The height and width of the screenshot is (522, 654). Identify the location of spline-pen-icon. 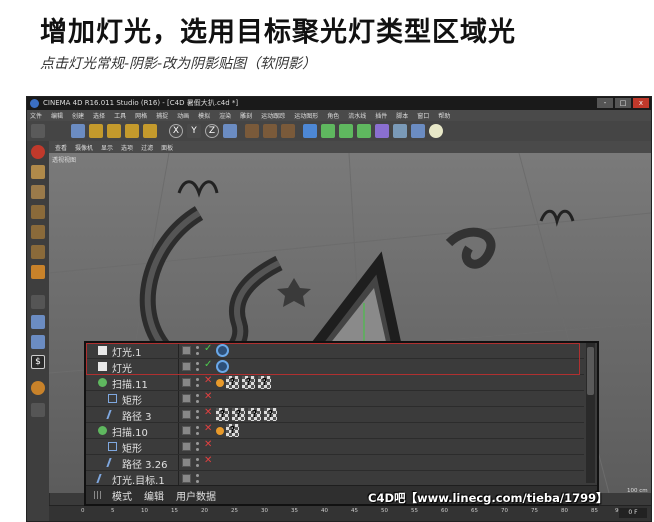
(328, 131).